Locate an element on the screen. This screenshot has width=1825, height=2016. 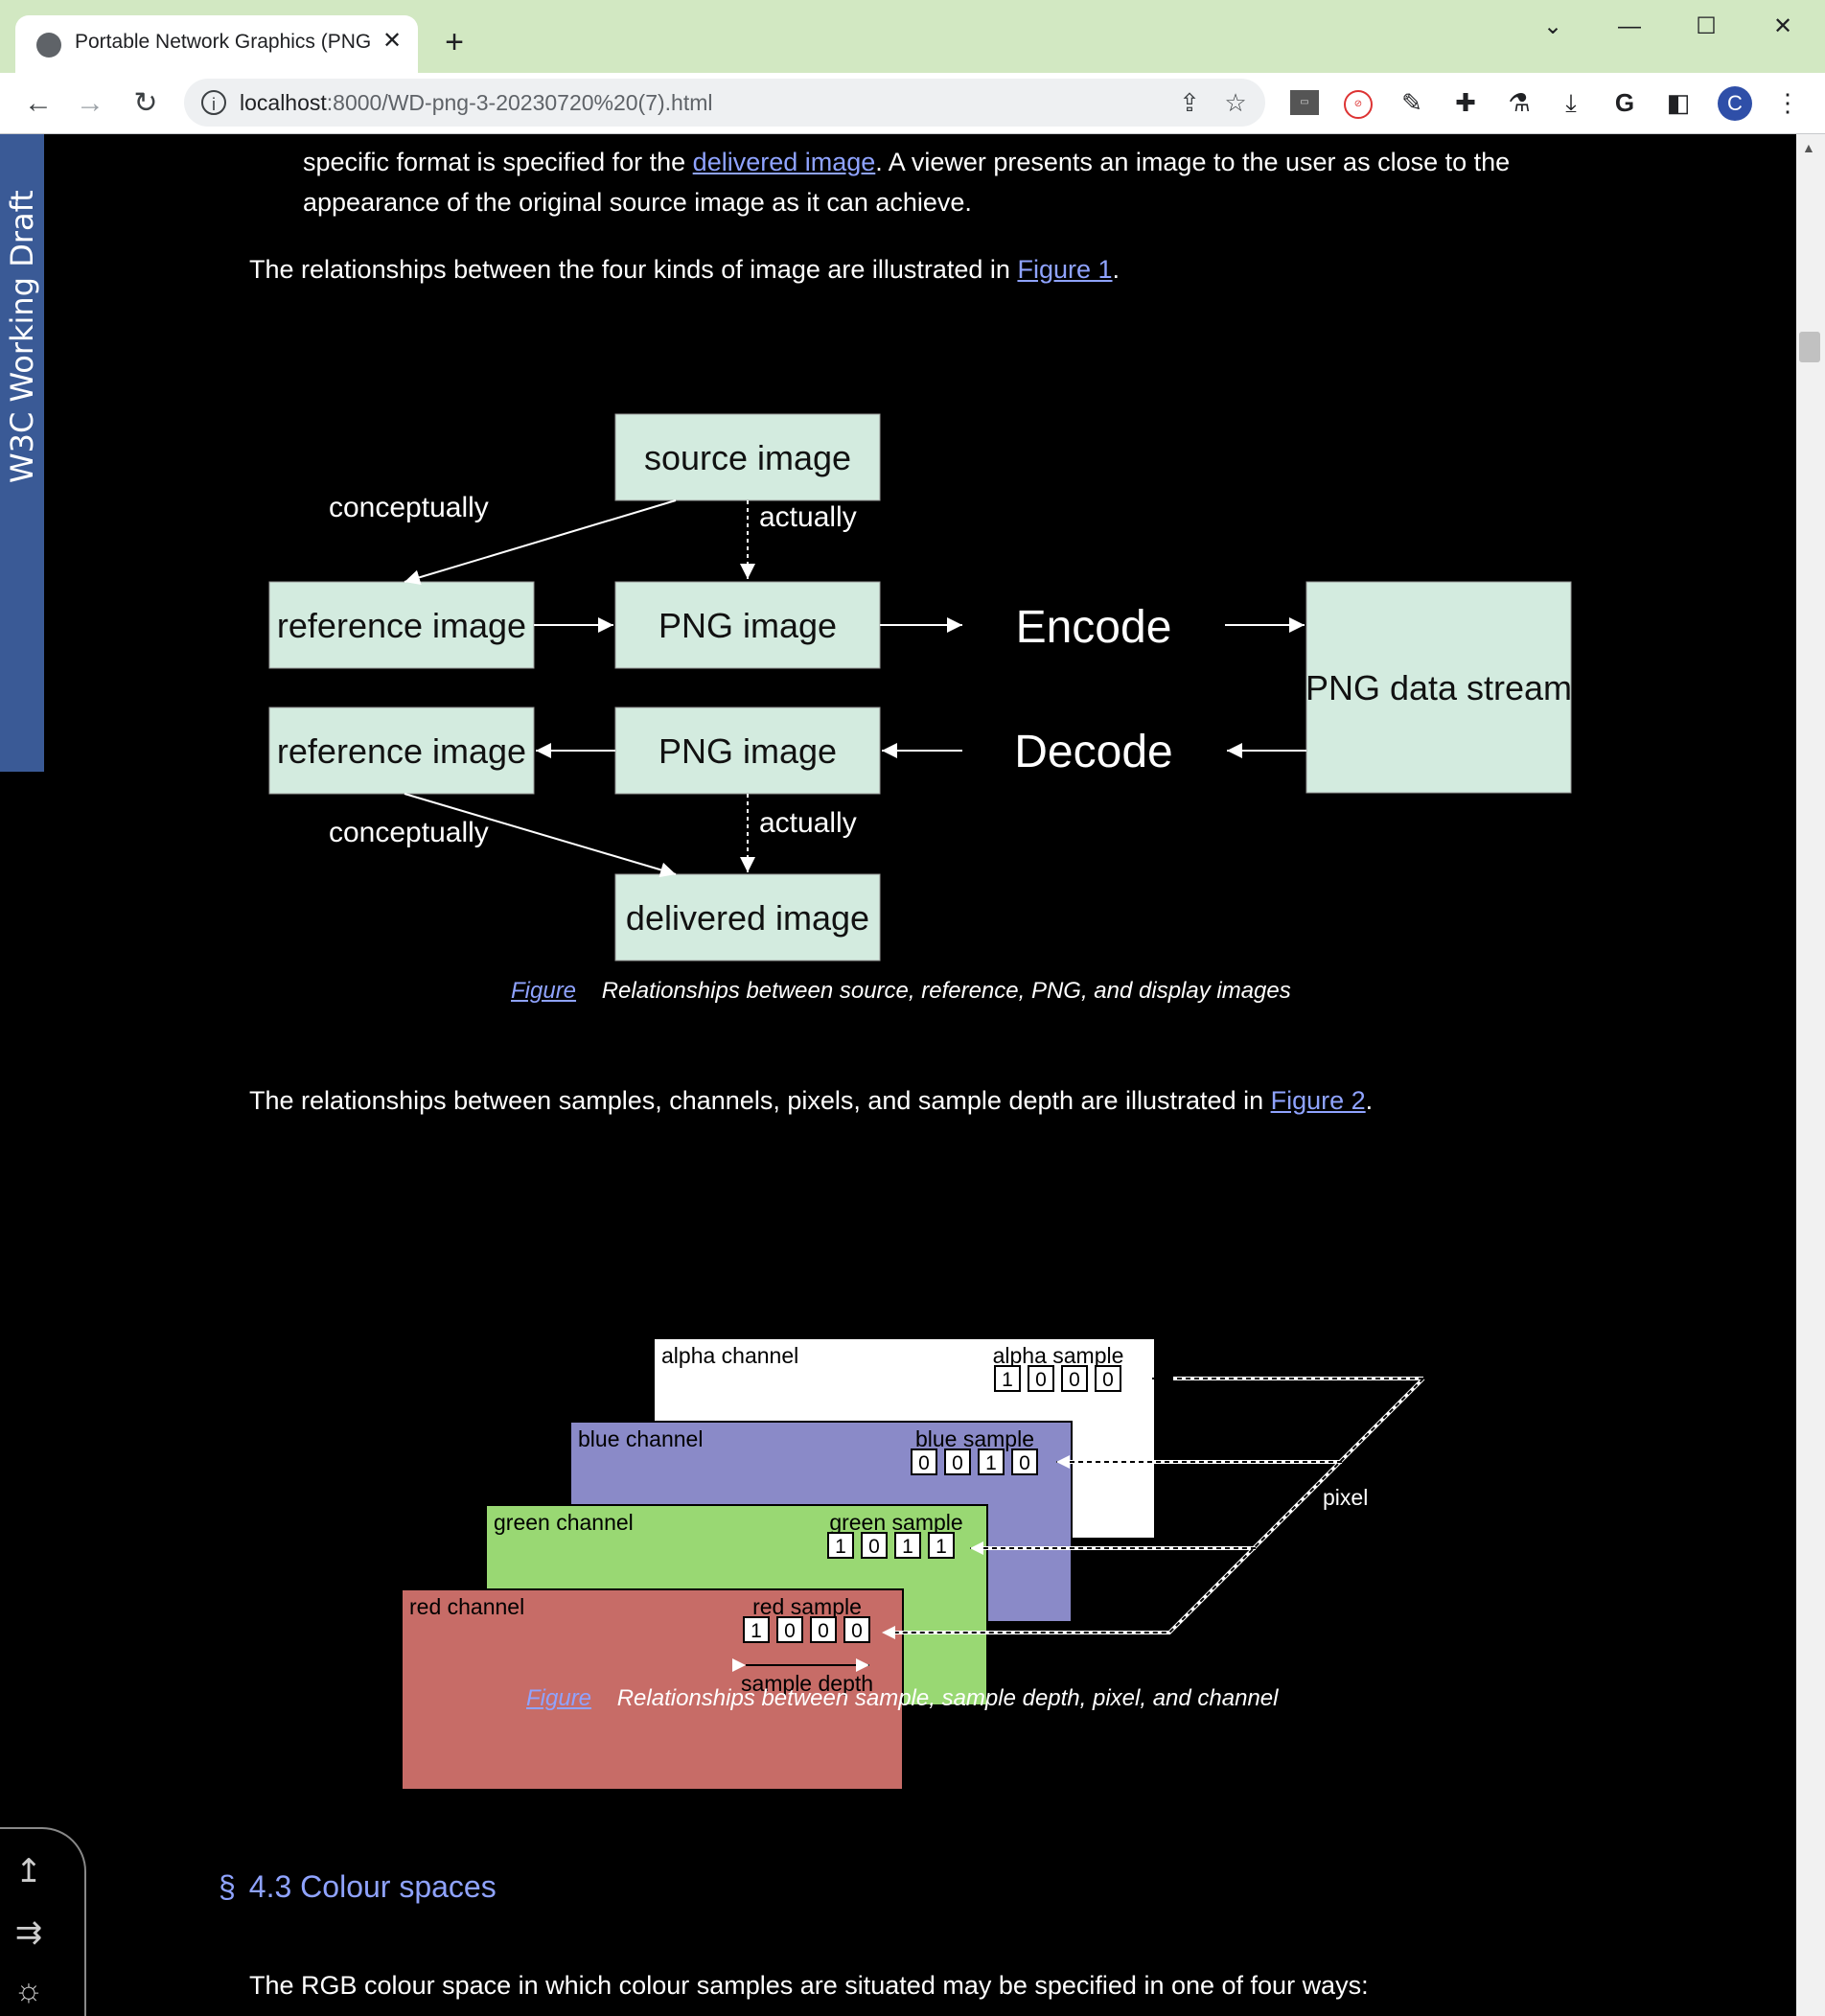
red-bit-value: 1 is located at coordinates (756, 1631).